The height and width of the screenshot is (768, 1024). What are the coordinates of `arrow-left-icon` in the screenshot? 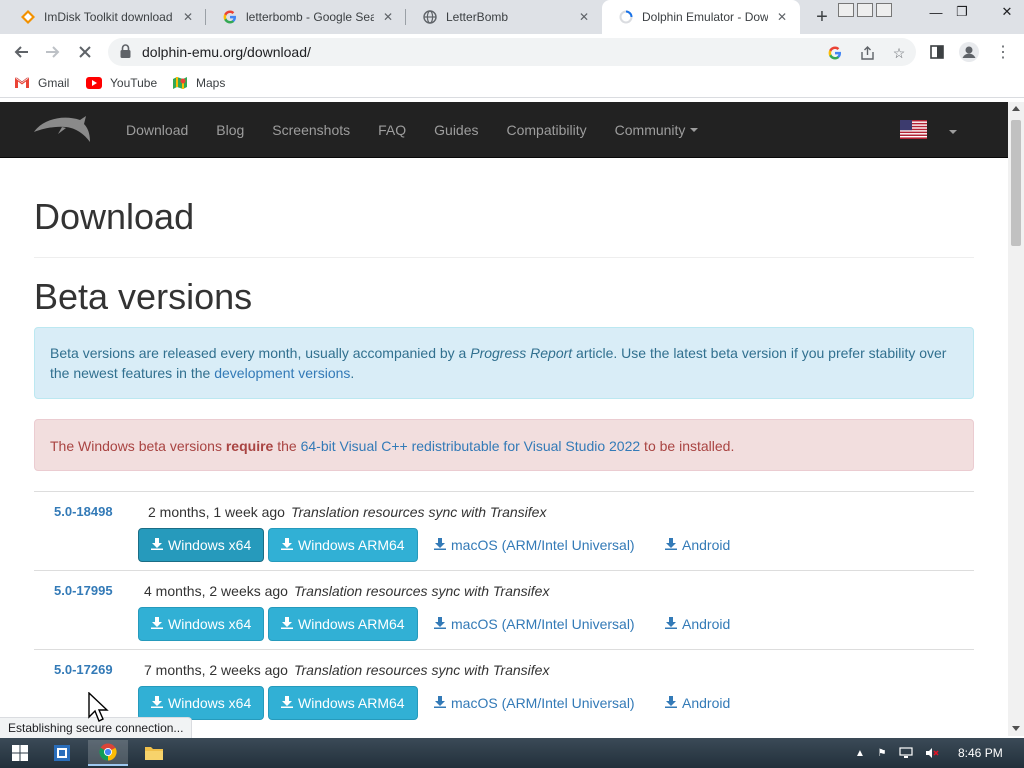 It's located at (21, 52).